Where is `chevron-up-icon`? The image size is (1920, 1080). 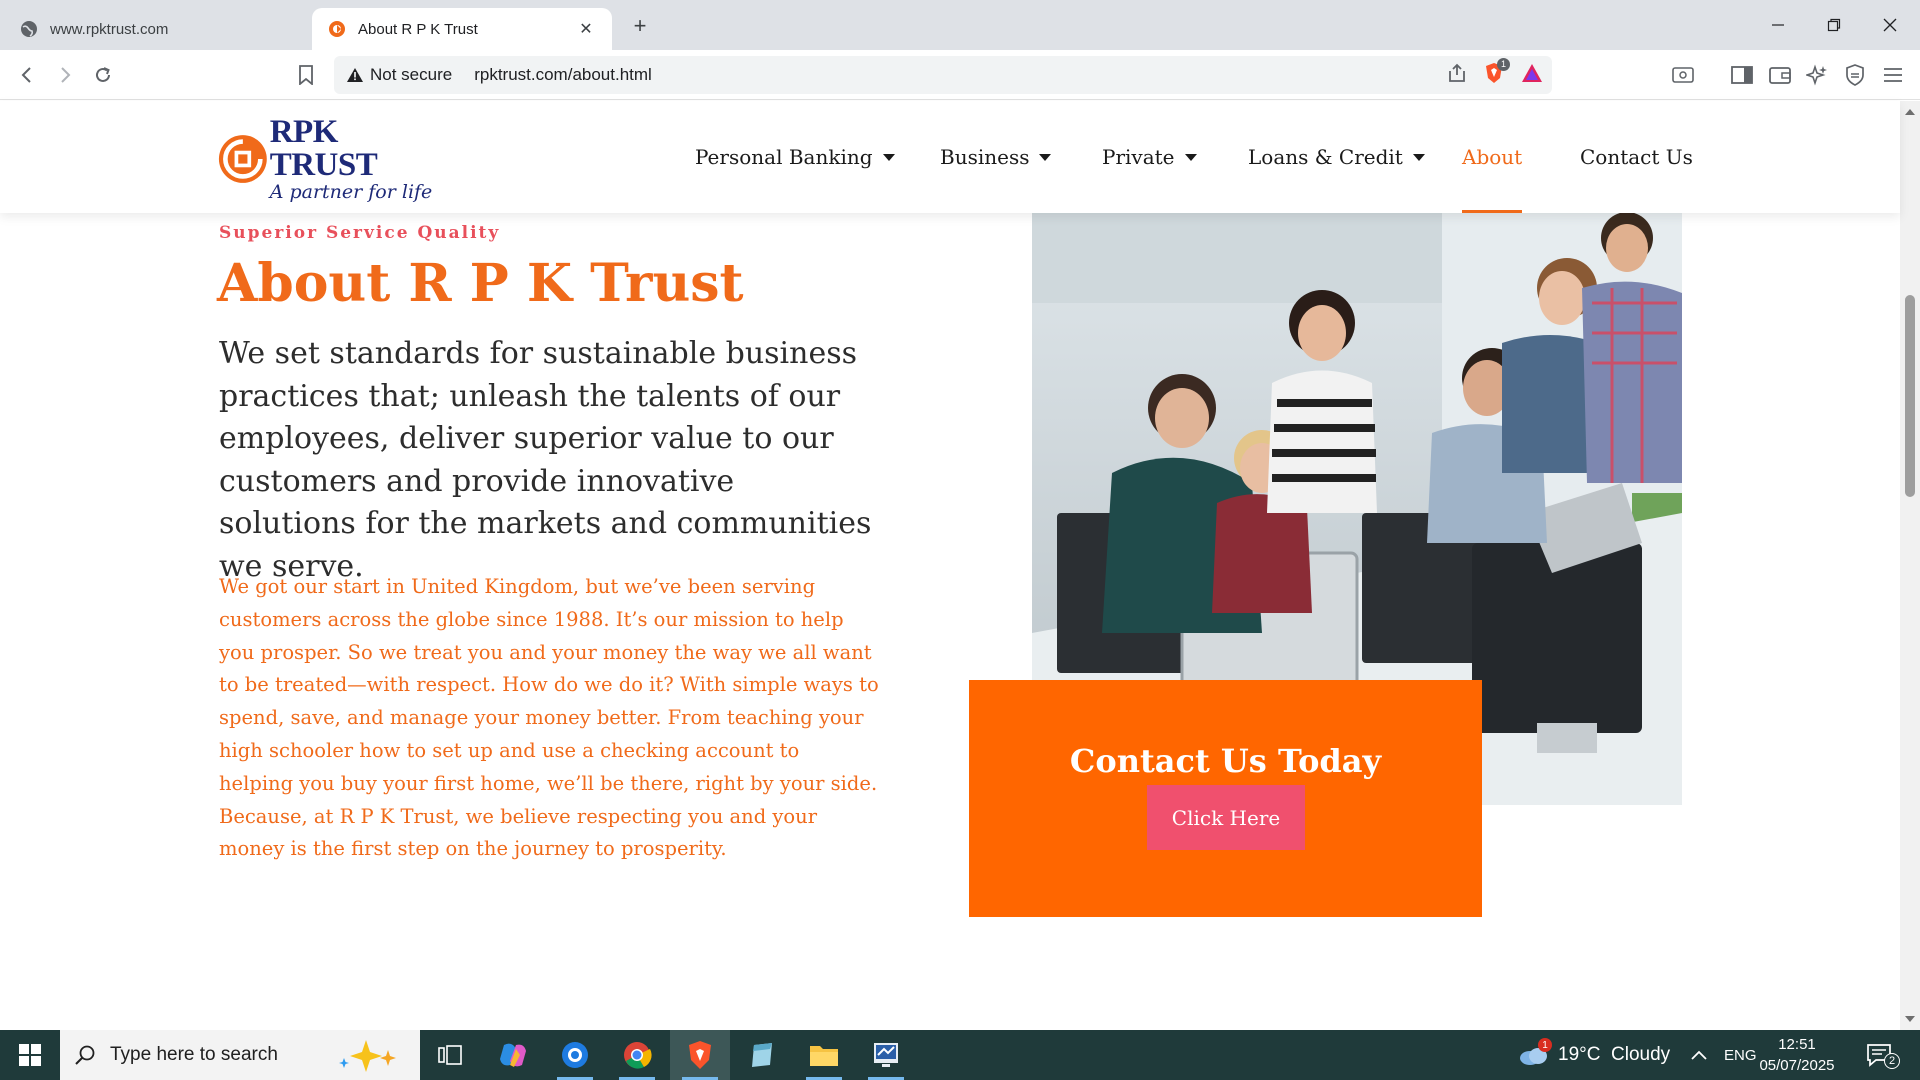
chevron-up-icon is located at coordinates (1699, 1055).